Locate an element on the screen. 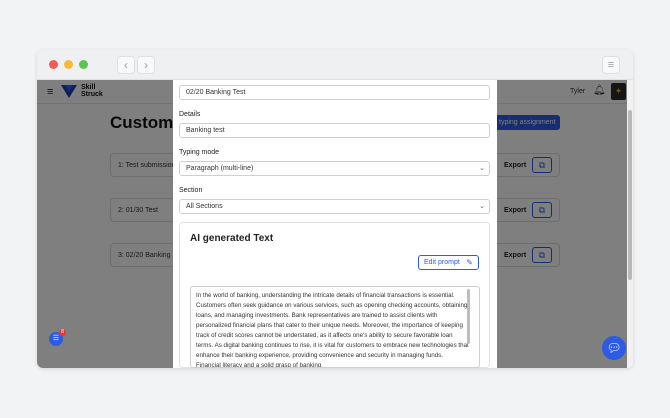 This screenshot has width=670, height=418. notification-badge: 8 is located at coordinates (62, 332).